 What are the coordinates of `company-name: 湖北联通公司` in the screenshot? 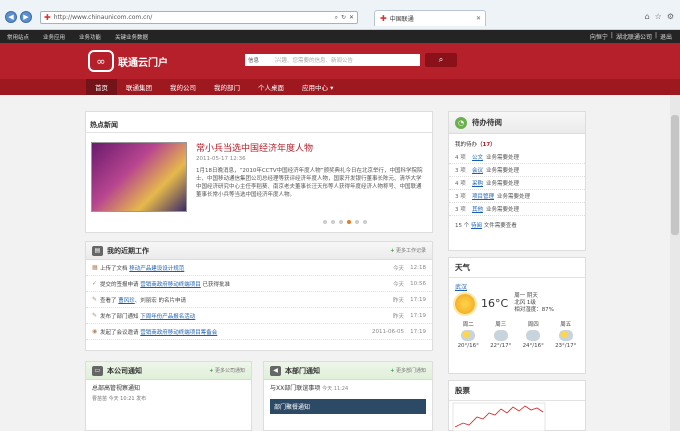 It's located at (634, 36).